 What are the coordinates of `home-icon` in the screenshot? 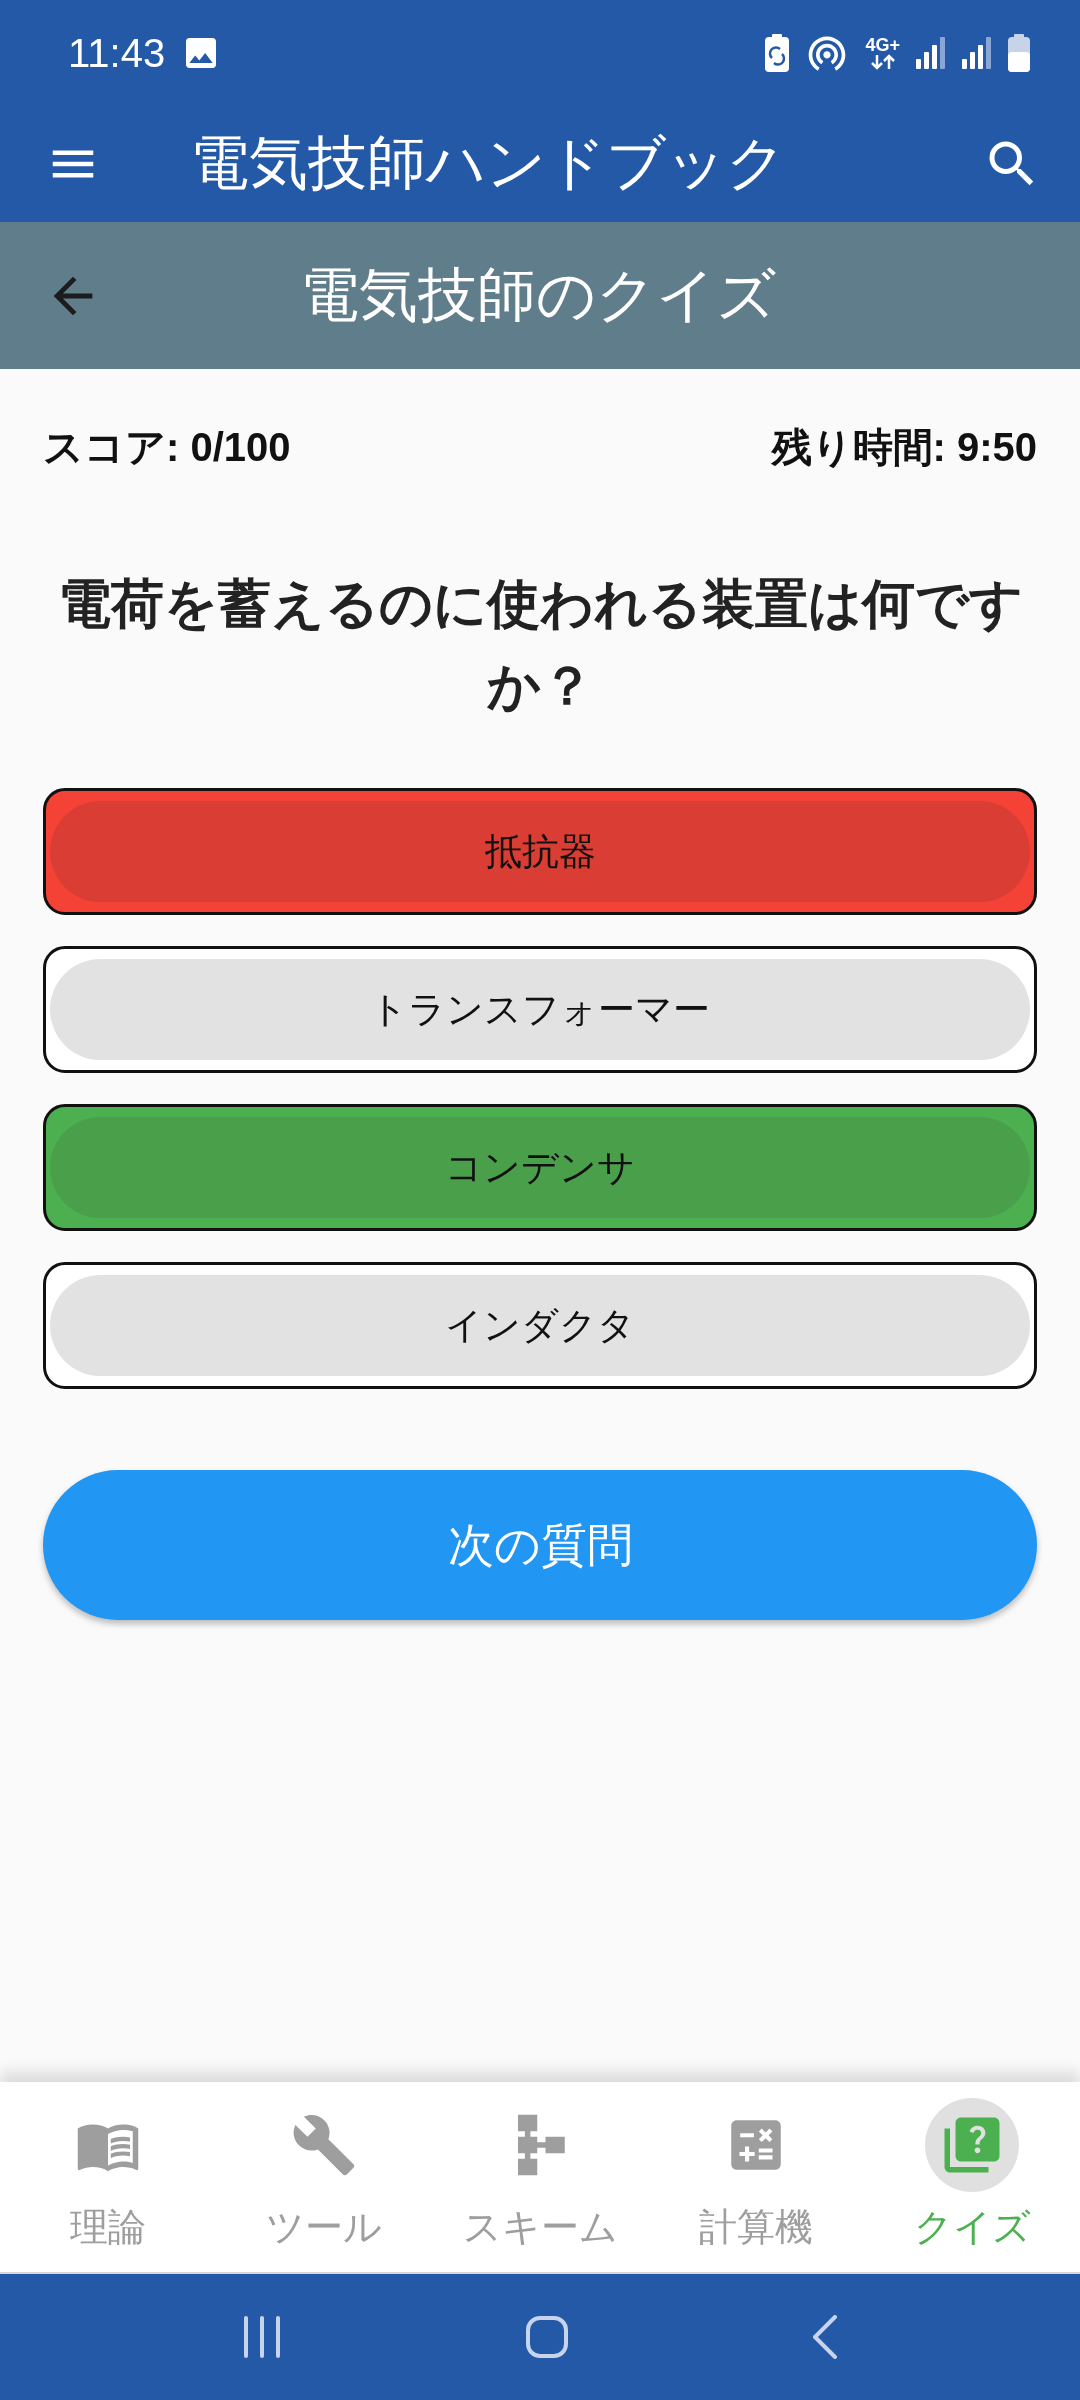 It's located at (547, 2337).